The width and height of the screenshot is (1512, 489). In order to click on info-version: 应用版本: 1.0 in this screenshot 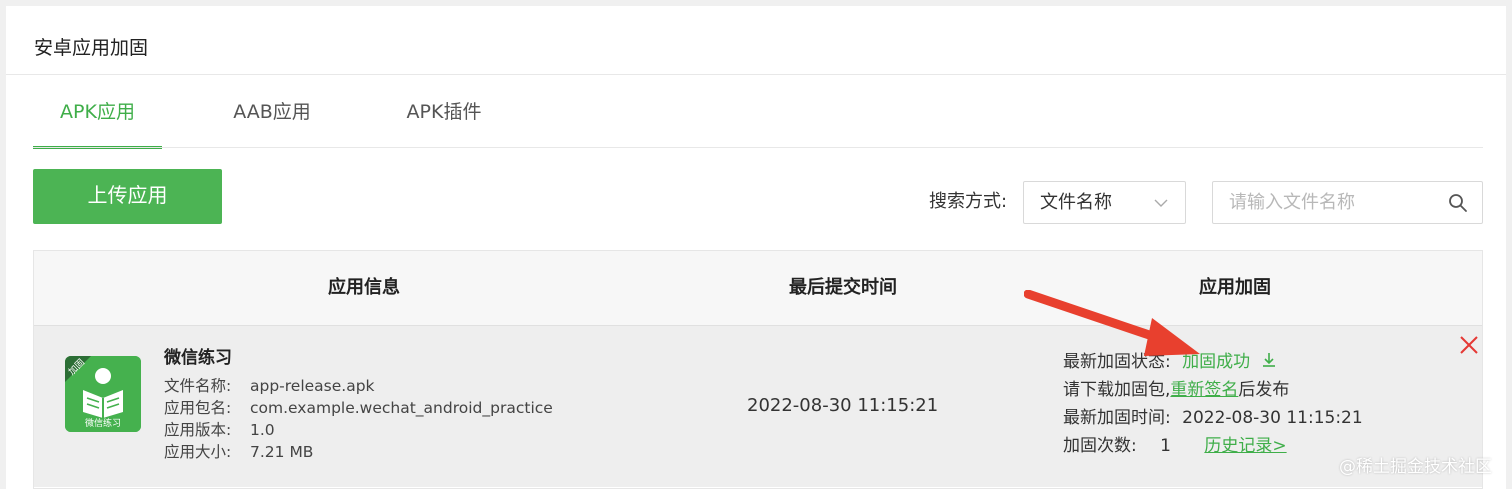, I will do `click(219, 430)`.